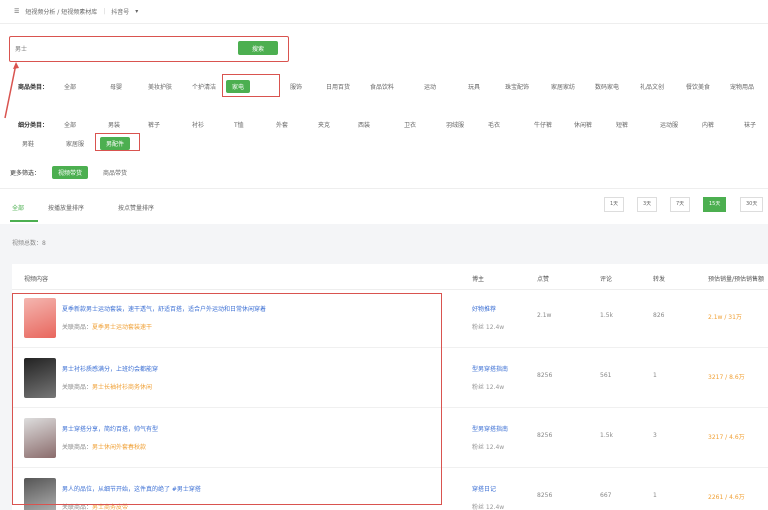  I want to click on filter-chip-category: 卫衣, so click(410, 124).